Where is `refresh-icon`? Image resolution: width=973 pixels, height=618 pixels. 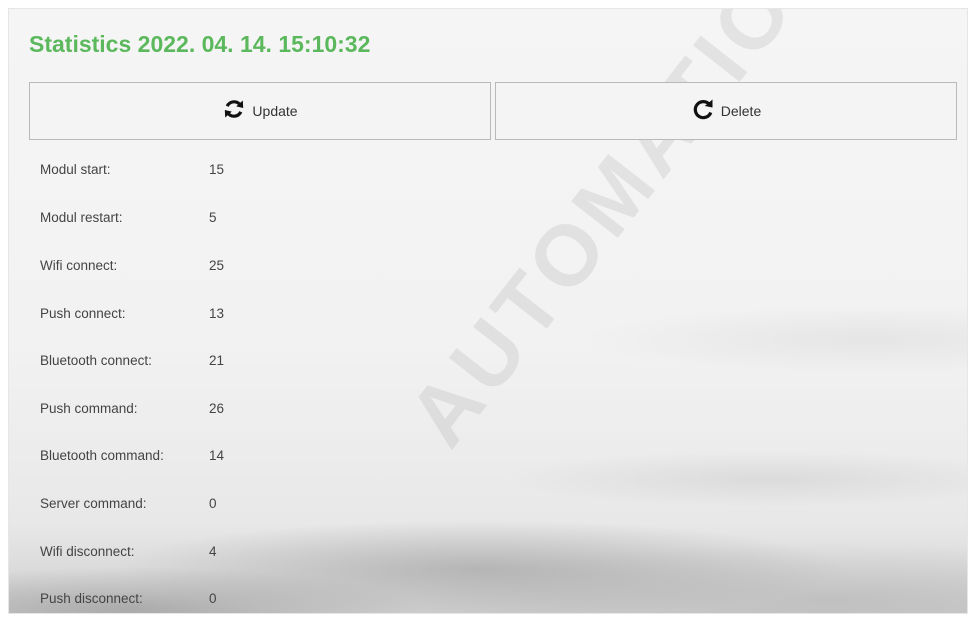
refresh-icon is located at coordinates (234, 109).